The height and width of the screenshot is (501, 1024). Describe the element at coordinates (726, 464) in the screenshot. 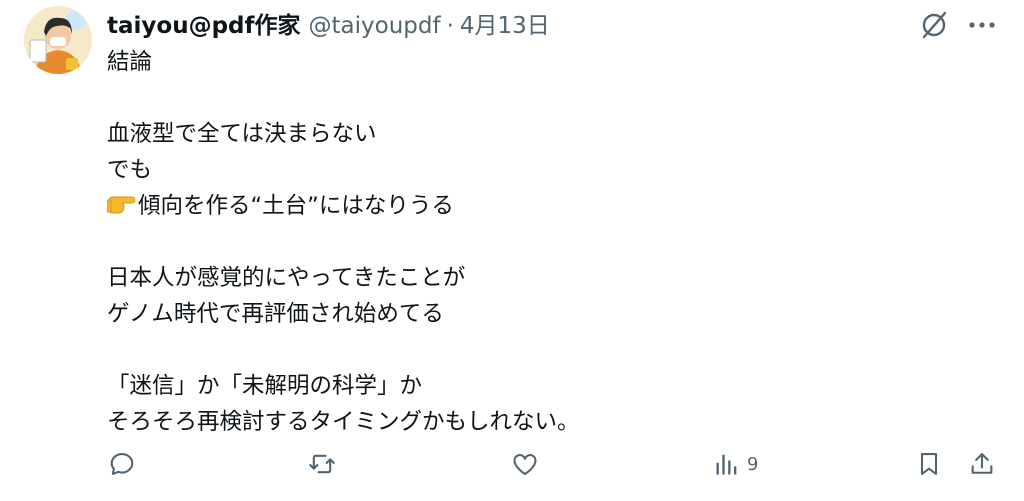

I see `views-icon` at that location.